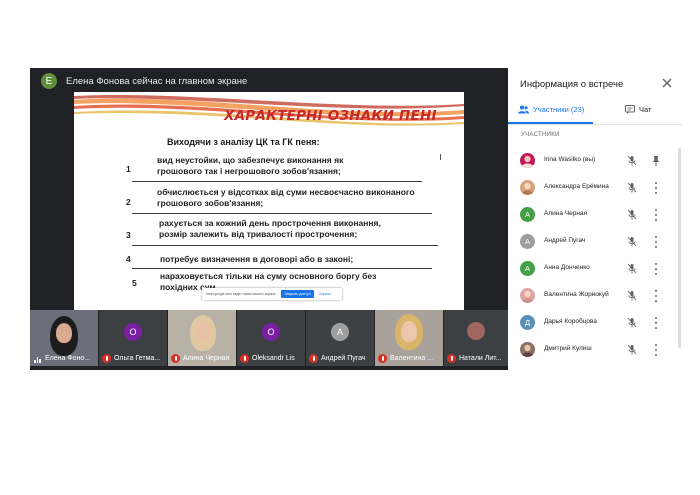 Image resolution: width=700 pixels, height=495 pixels. I want to click on list-item: А Анна Донченко, so click(595, 269).